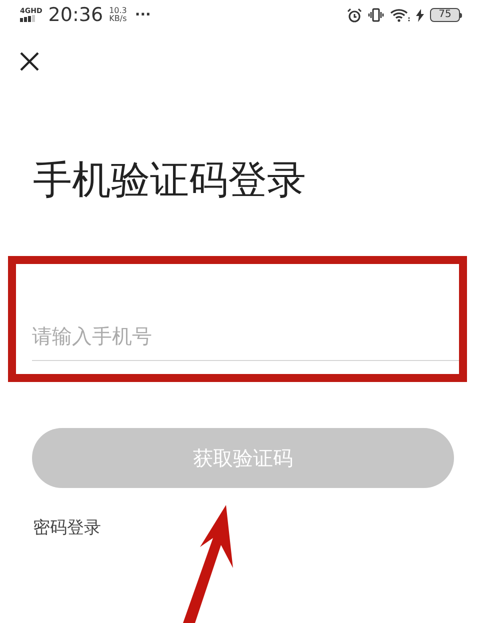 Image resolution: width=492 pixels, height=623 pixels. Describe the element at coordinates (67, 529) in the screenshot. I see `password-login-link: 密码登录` at that location.